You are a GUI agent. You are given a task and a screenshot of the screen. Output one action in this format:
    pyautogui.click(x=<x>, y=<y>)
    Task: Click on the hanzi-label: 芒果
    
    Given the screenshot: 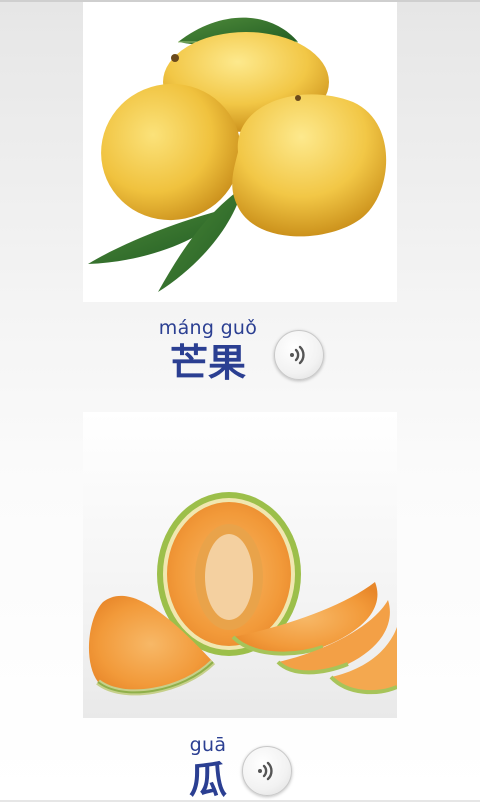 What is the action you would take?
    pyautogui.click(x=207, y=363)
    